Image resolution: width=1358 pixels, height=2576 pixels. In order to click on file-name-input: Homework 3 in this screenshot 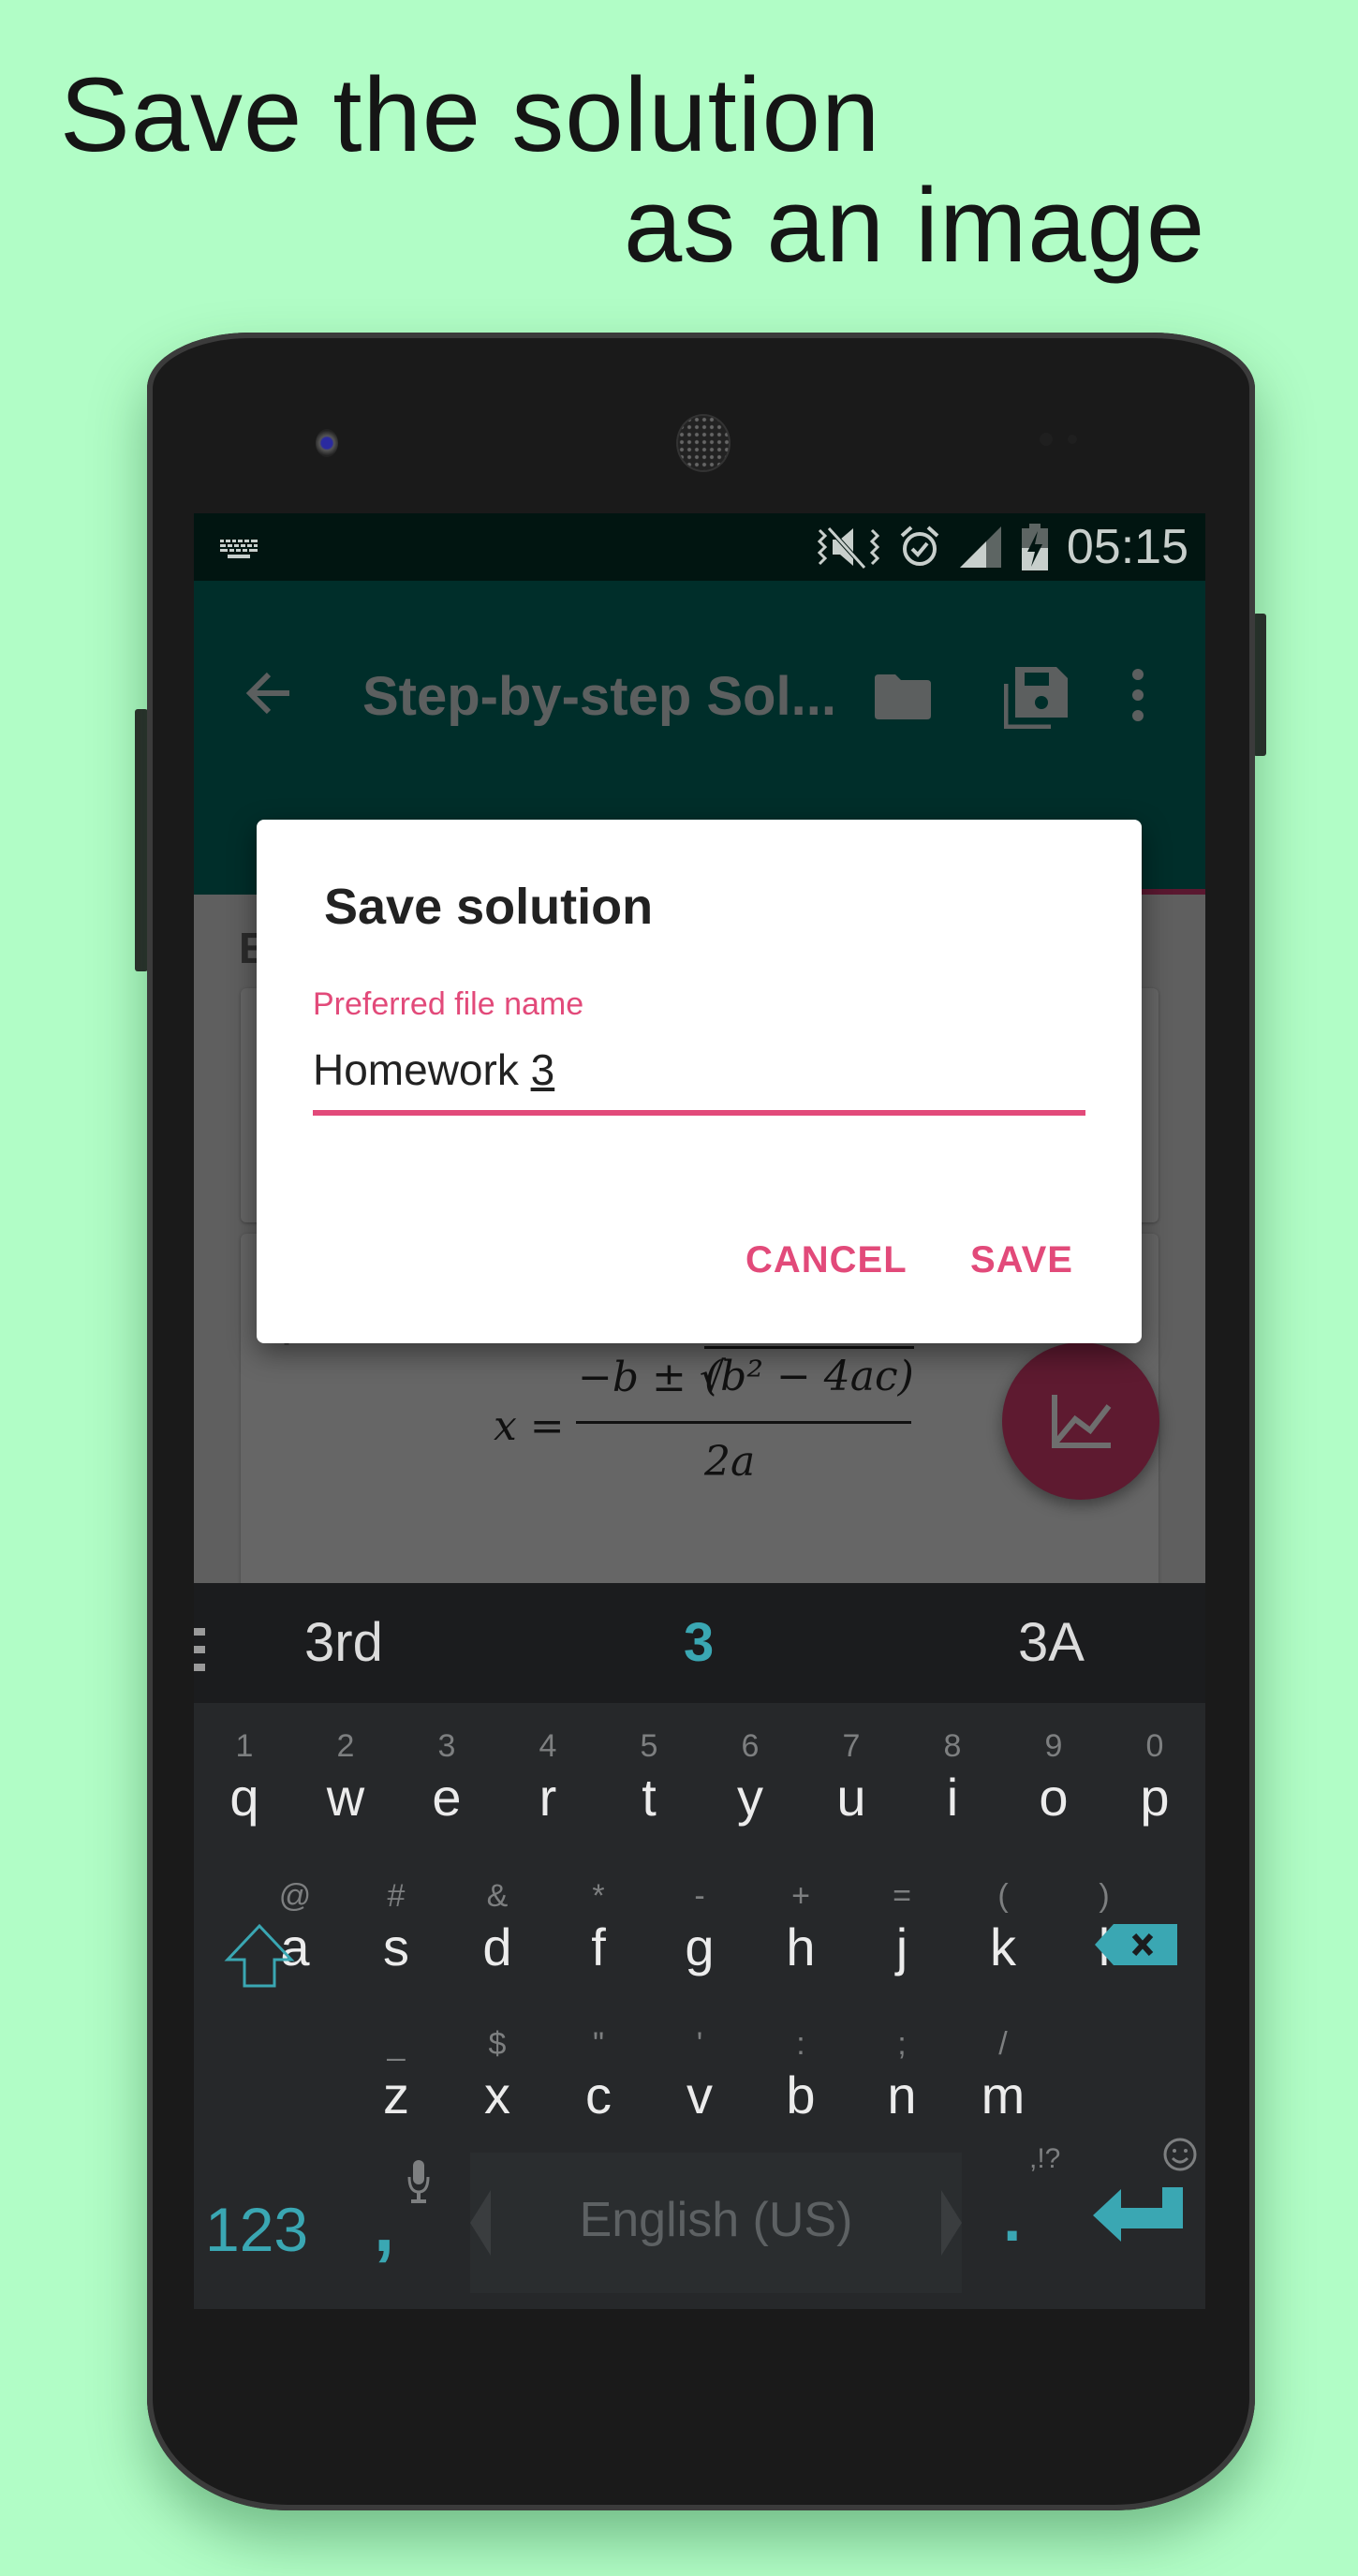, I will do `click(699, 1080)`.